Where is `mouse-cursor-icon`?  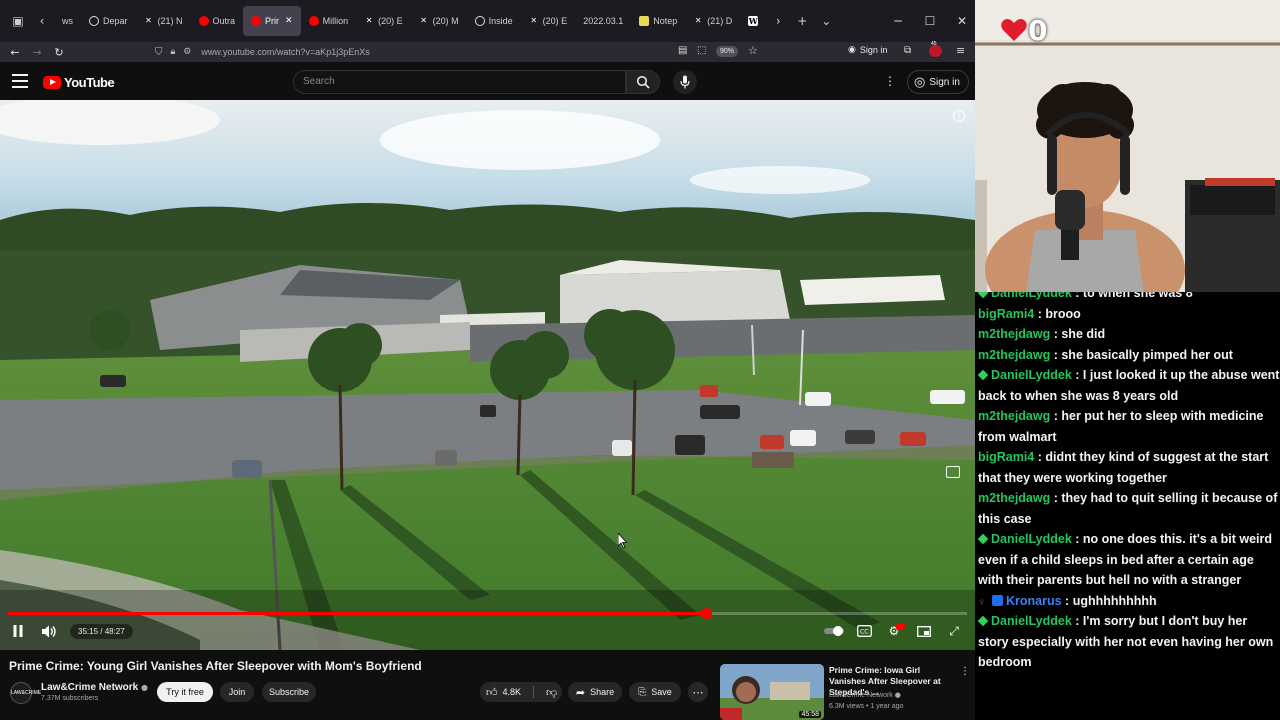 mouse-cursor-icon is located at coordinates (623, 541).